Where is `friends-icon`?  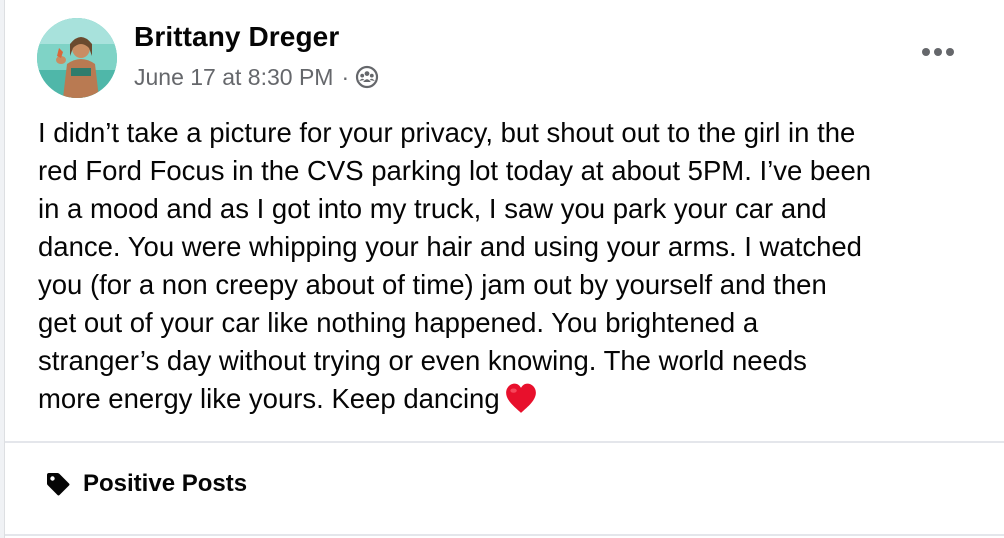
friends-icon is located at coordinates (367, 77).